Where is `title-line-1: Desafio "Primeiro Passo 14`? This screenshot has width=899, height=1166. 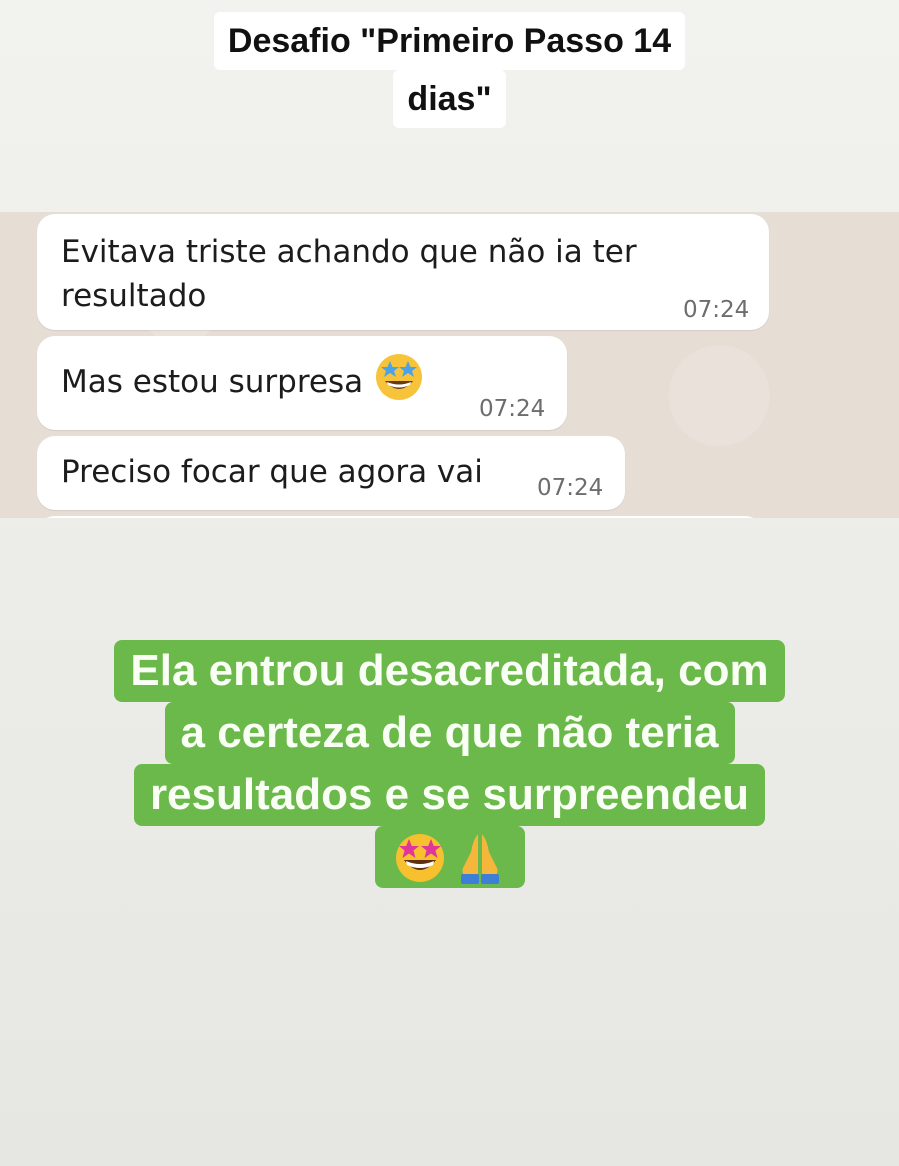 title-line-1: Desafio "Primeiro Passo 14 is located at coordinates (449, 41).